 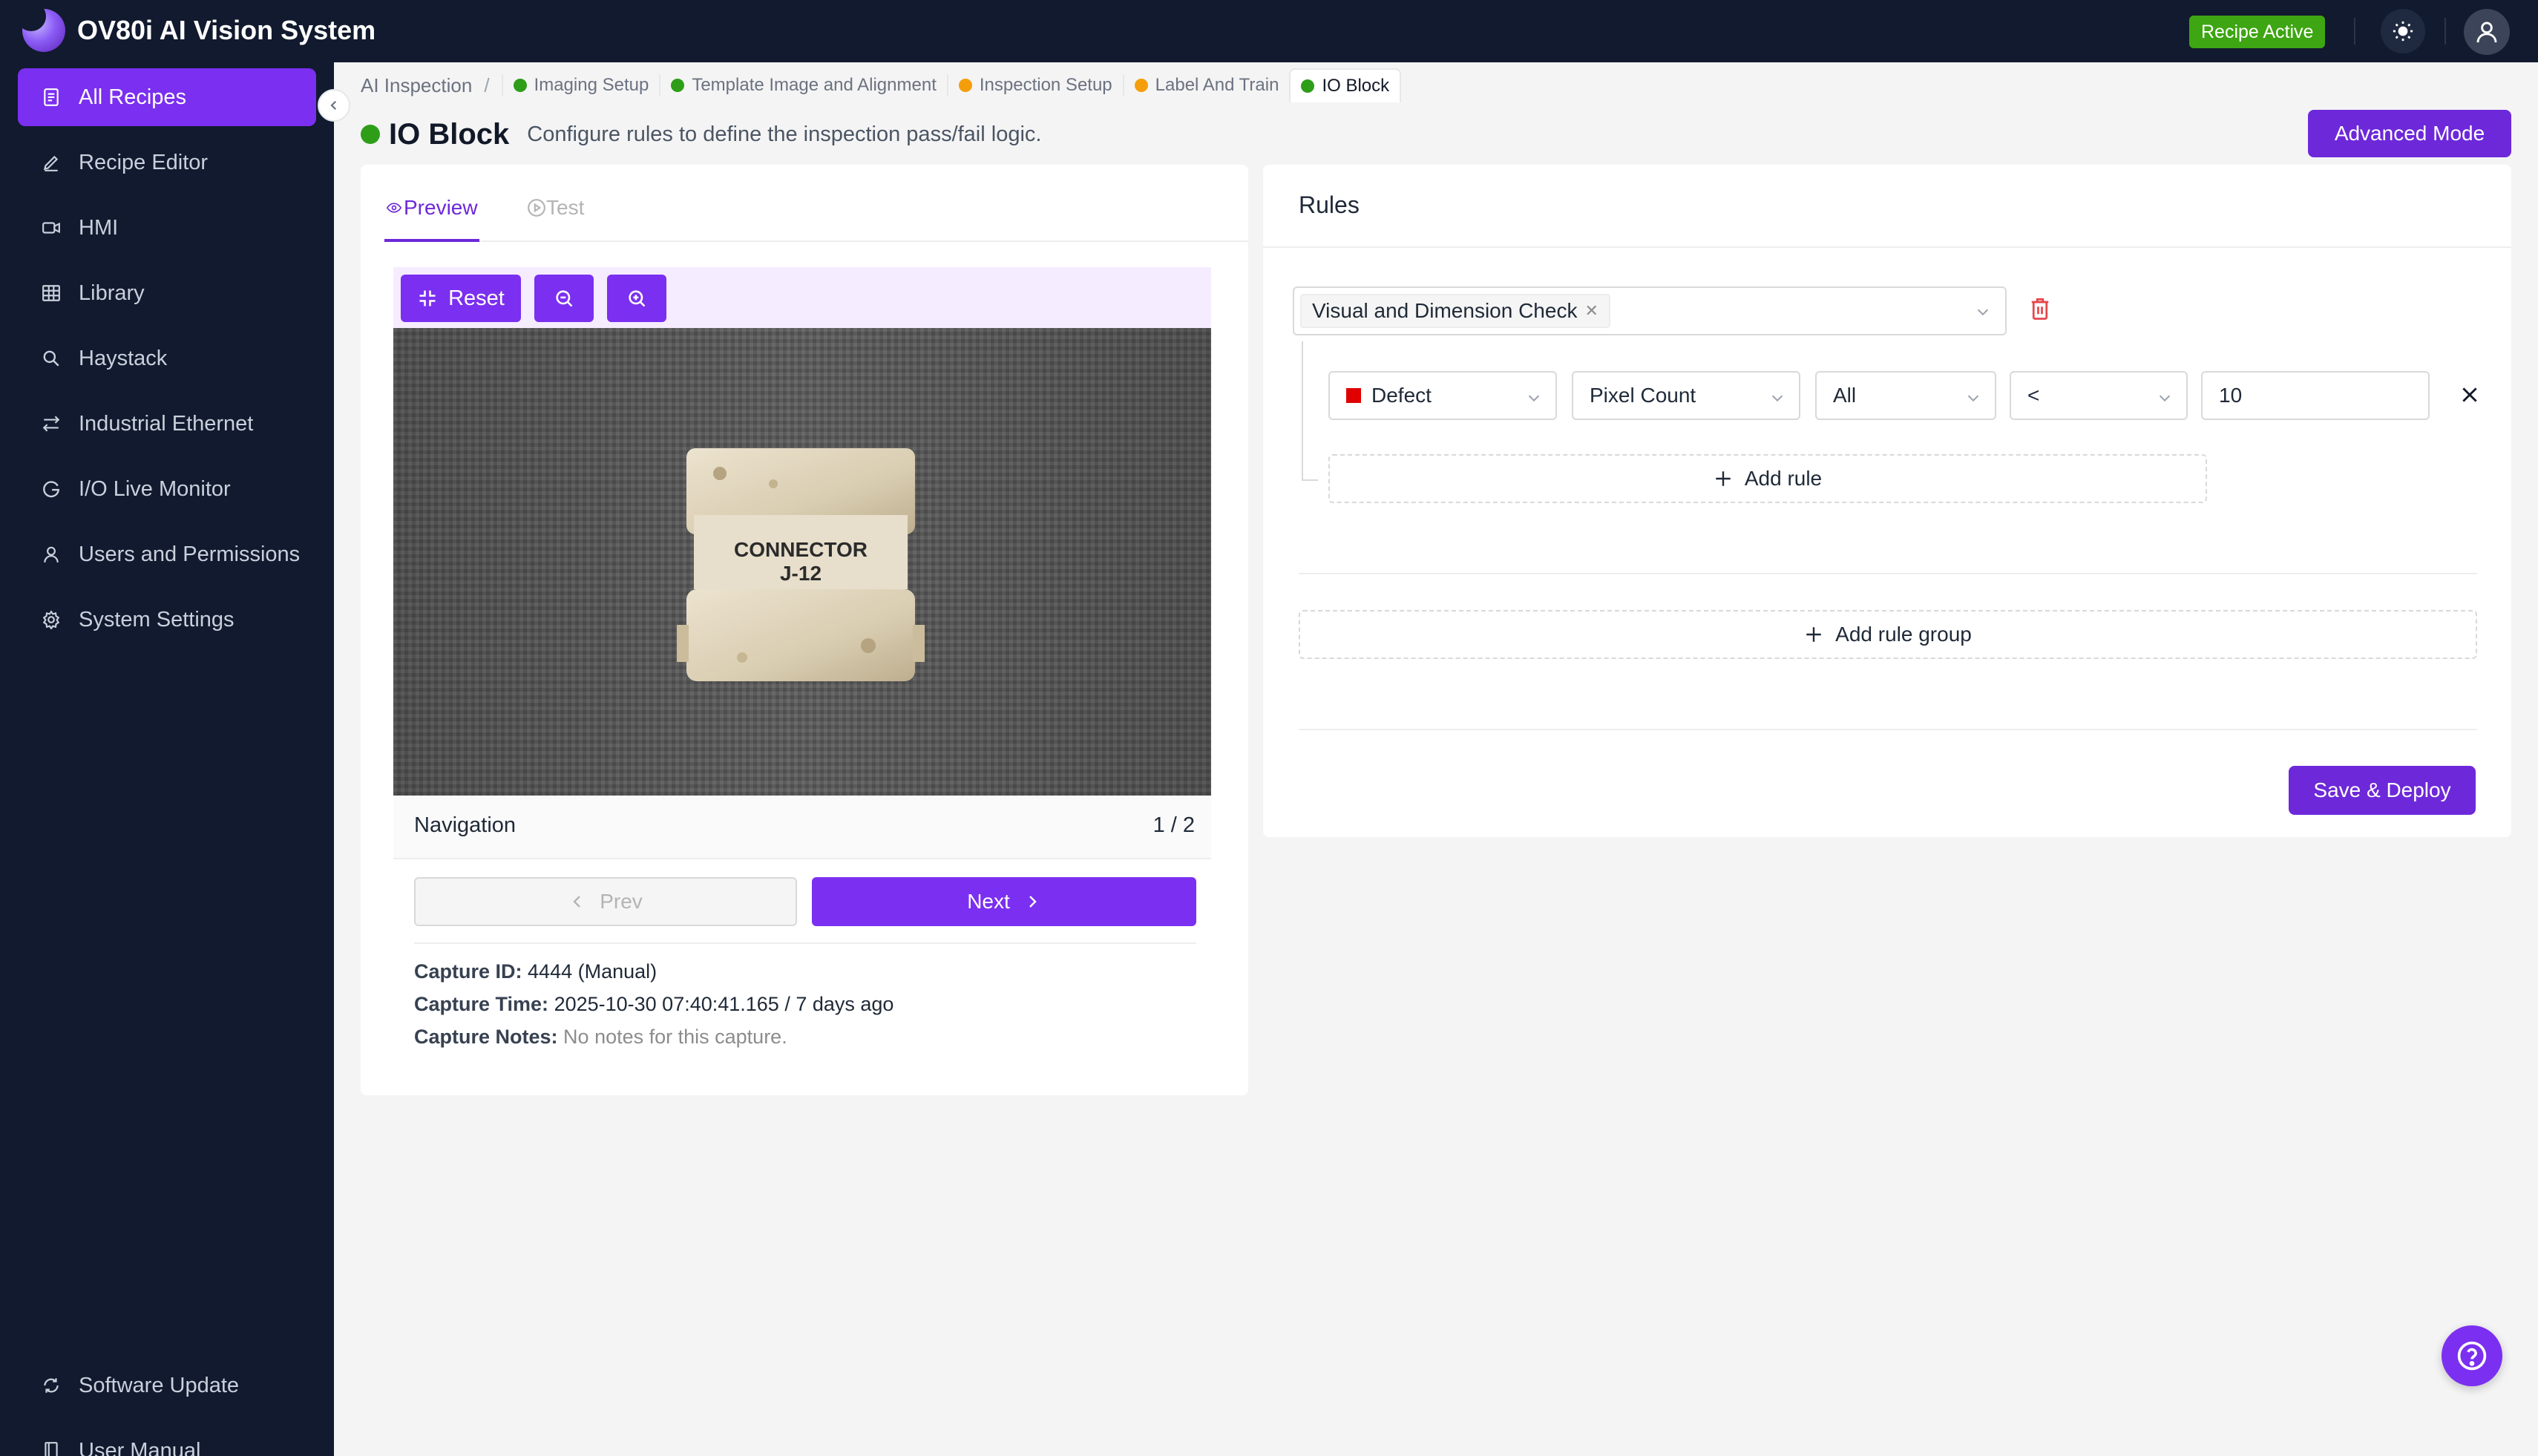 What do you see at coordinates (1329, 205) in the screenshot?
I see `rules-title: Rules` at bounding box center [1329, 205].